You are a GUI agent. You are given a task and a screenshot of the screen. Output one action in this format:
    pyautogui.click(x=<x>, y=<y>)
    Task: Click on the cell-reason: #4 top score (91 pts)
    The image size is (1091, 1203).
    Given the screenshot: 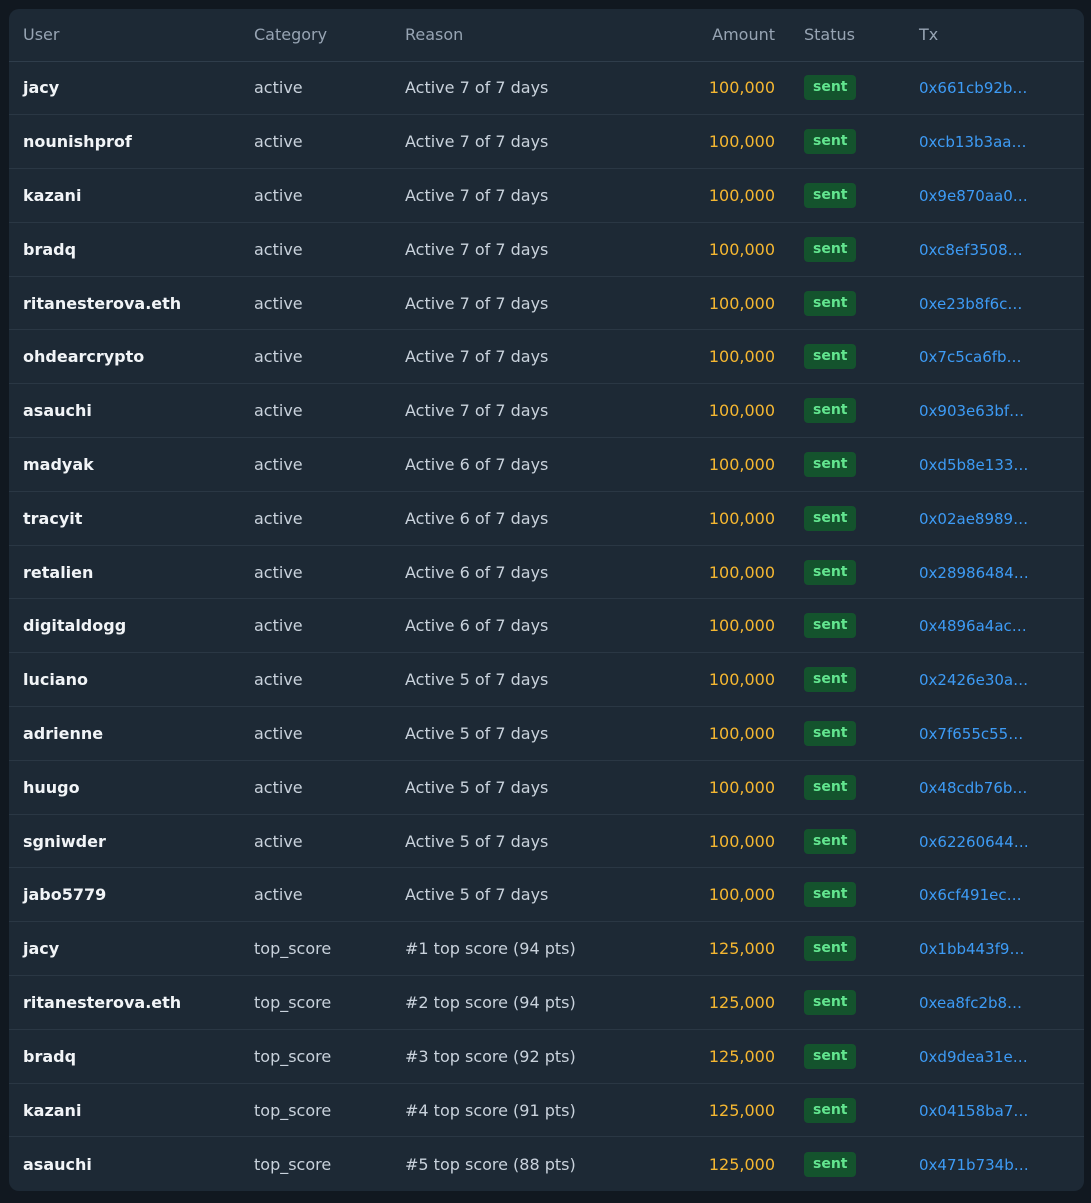 What is the action you would take?
    pyautogui.click(x=490, y=1110)
    